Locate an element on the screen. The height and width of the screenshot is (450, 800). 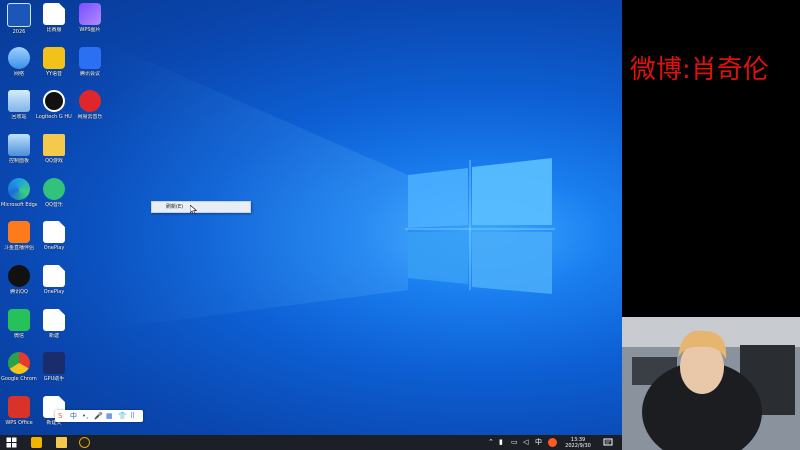
desktop-icon-label: QQ游戏 is located at coordinates (54, 161).